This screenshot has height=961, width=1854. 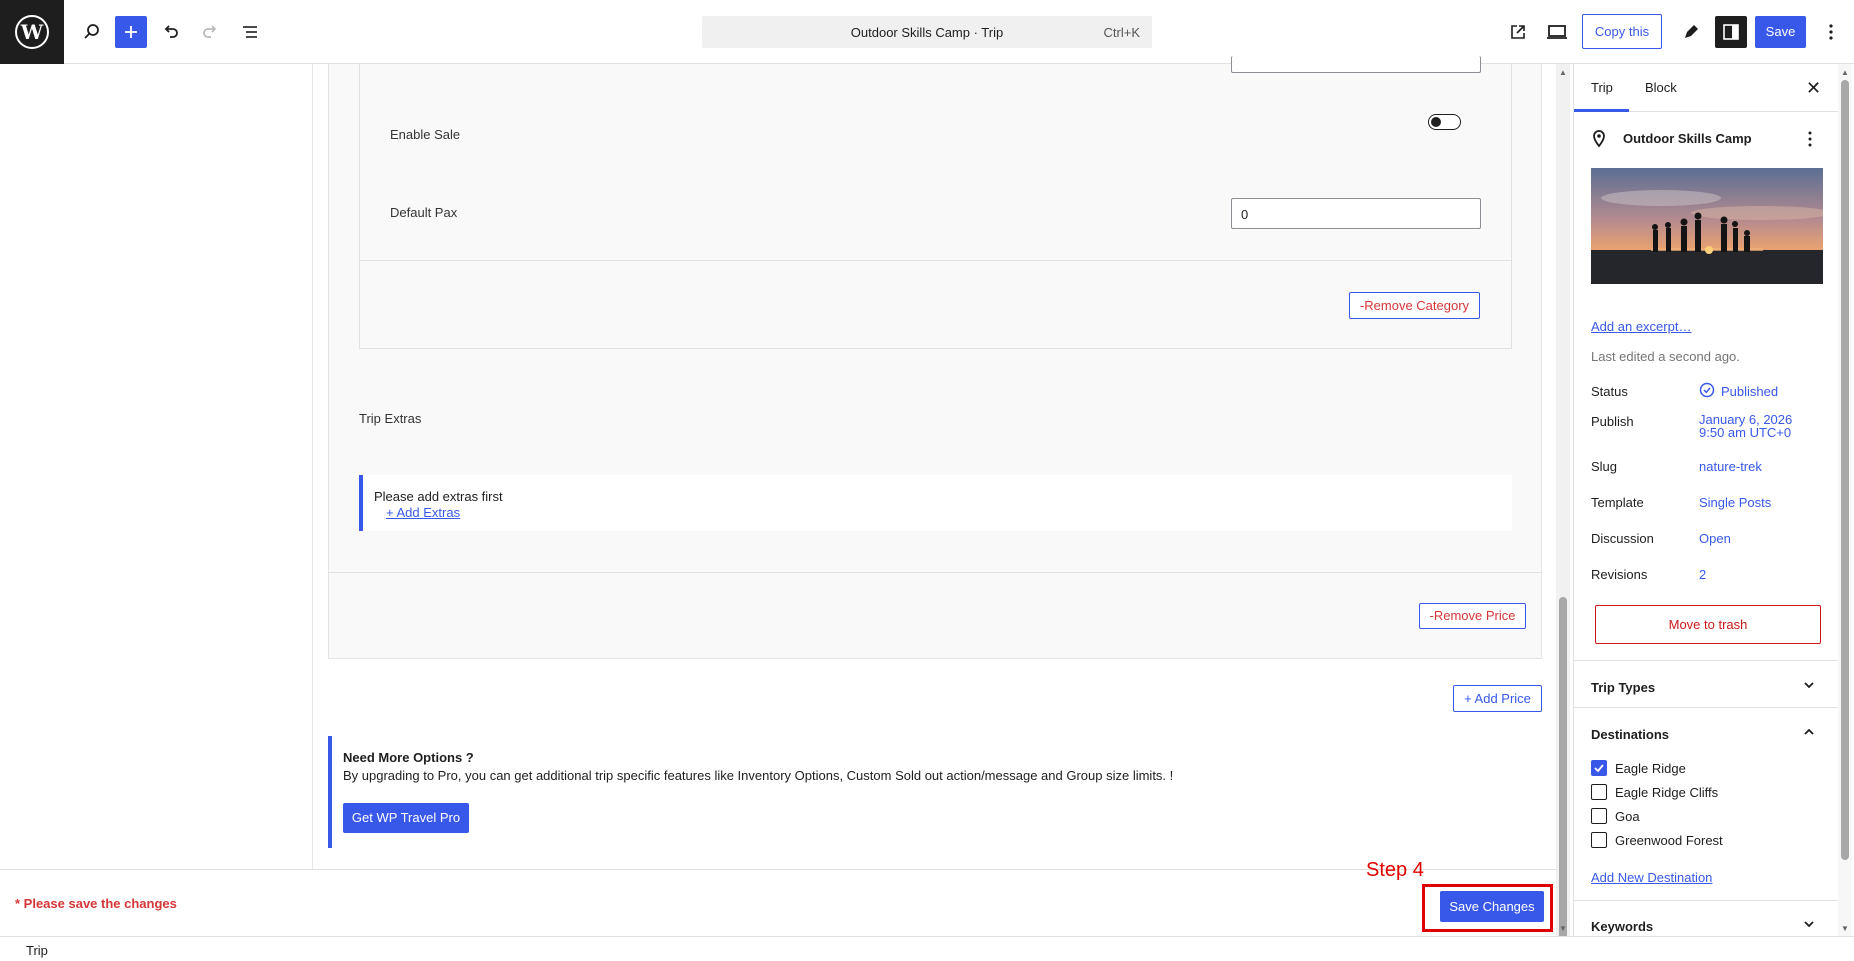 I want to click on revisions-value: 2, so click(x=1702, y=574).